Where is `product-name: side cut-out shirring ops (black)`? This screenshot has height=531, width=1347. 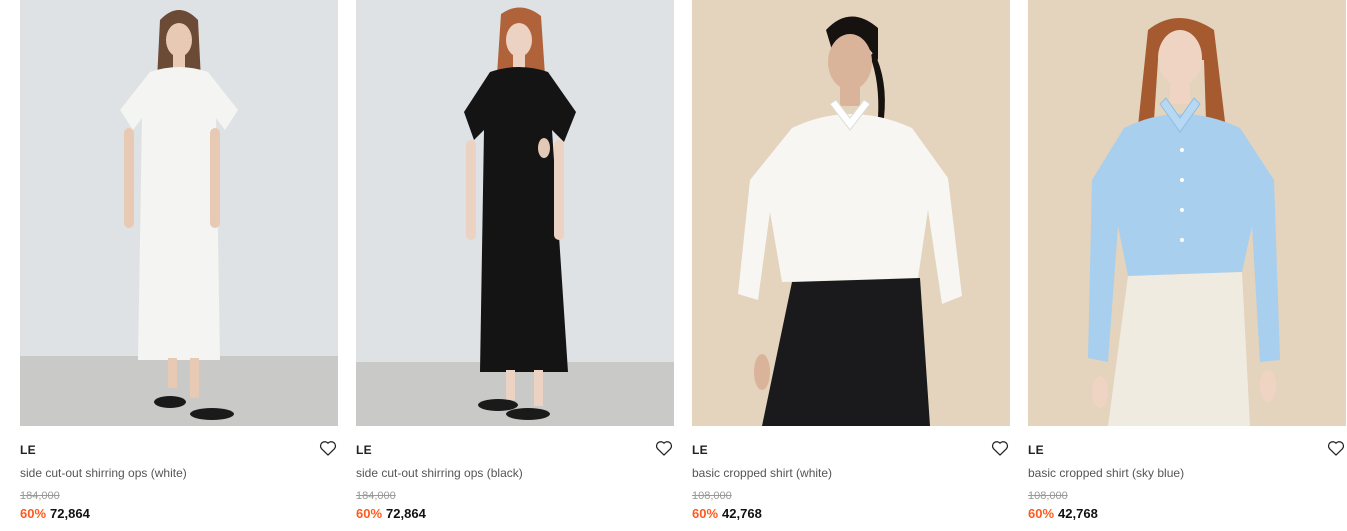 product-name: side cut-out shirring ops (black) is located at coordinates (439, 473).